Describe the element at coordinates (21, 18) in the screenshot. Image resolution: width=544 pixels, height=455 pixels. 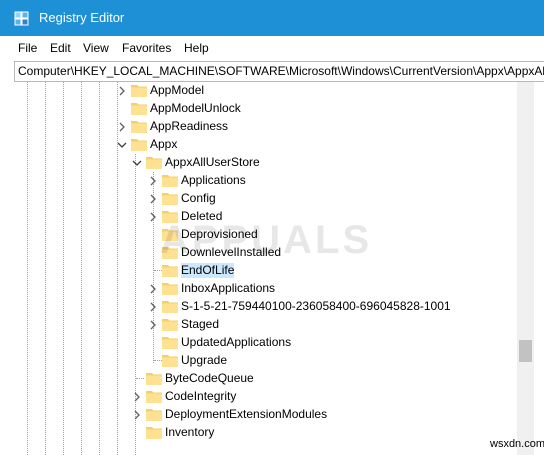
I see `registry-editor-icon` at that location.